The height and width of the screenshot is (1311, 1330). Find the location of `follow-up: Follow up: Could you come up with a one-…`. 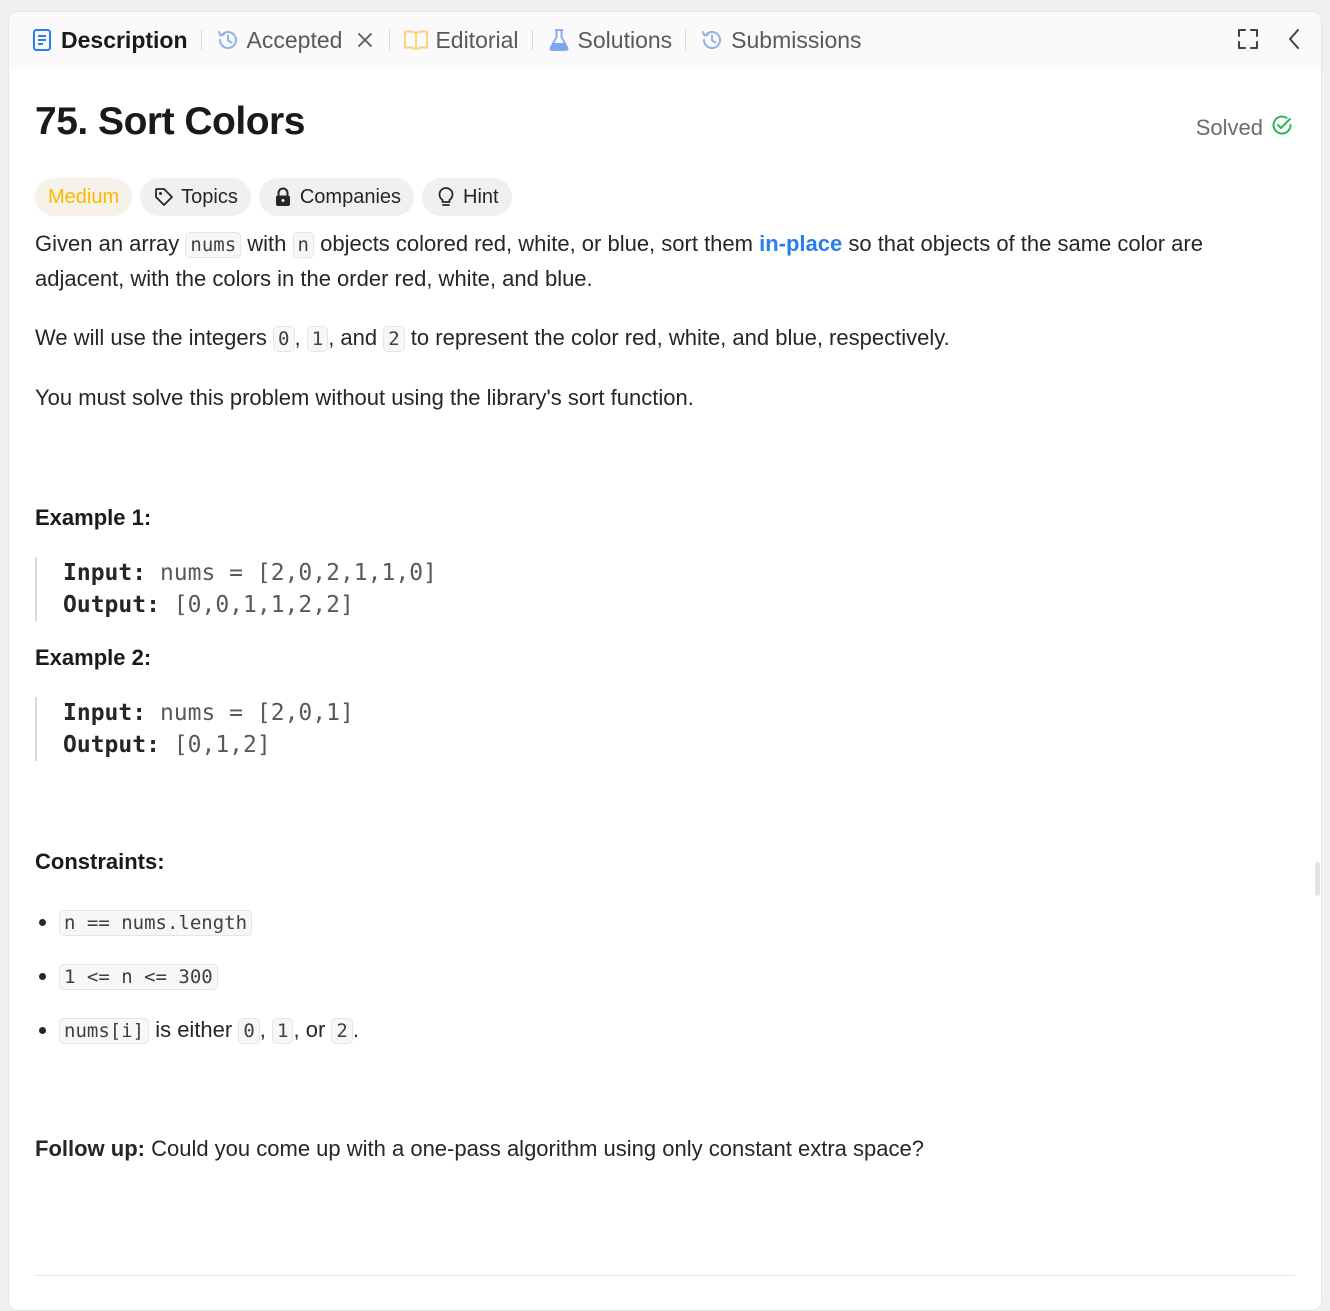

follow-up: Follow up: Could you come up with a one-… is located at coordinates (665, 1149).